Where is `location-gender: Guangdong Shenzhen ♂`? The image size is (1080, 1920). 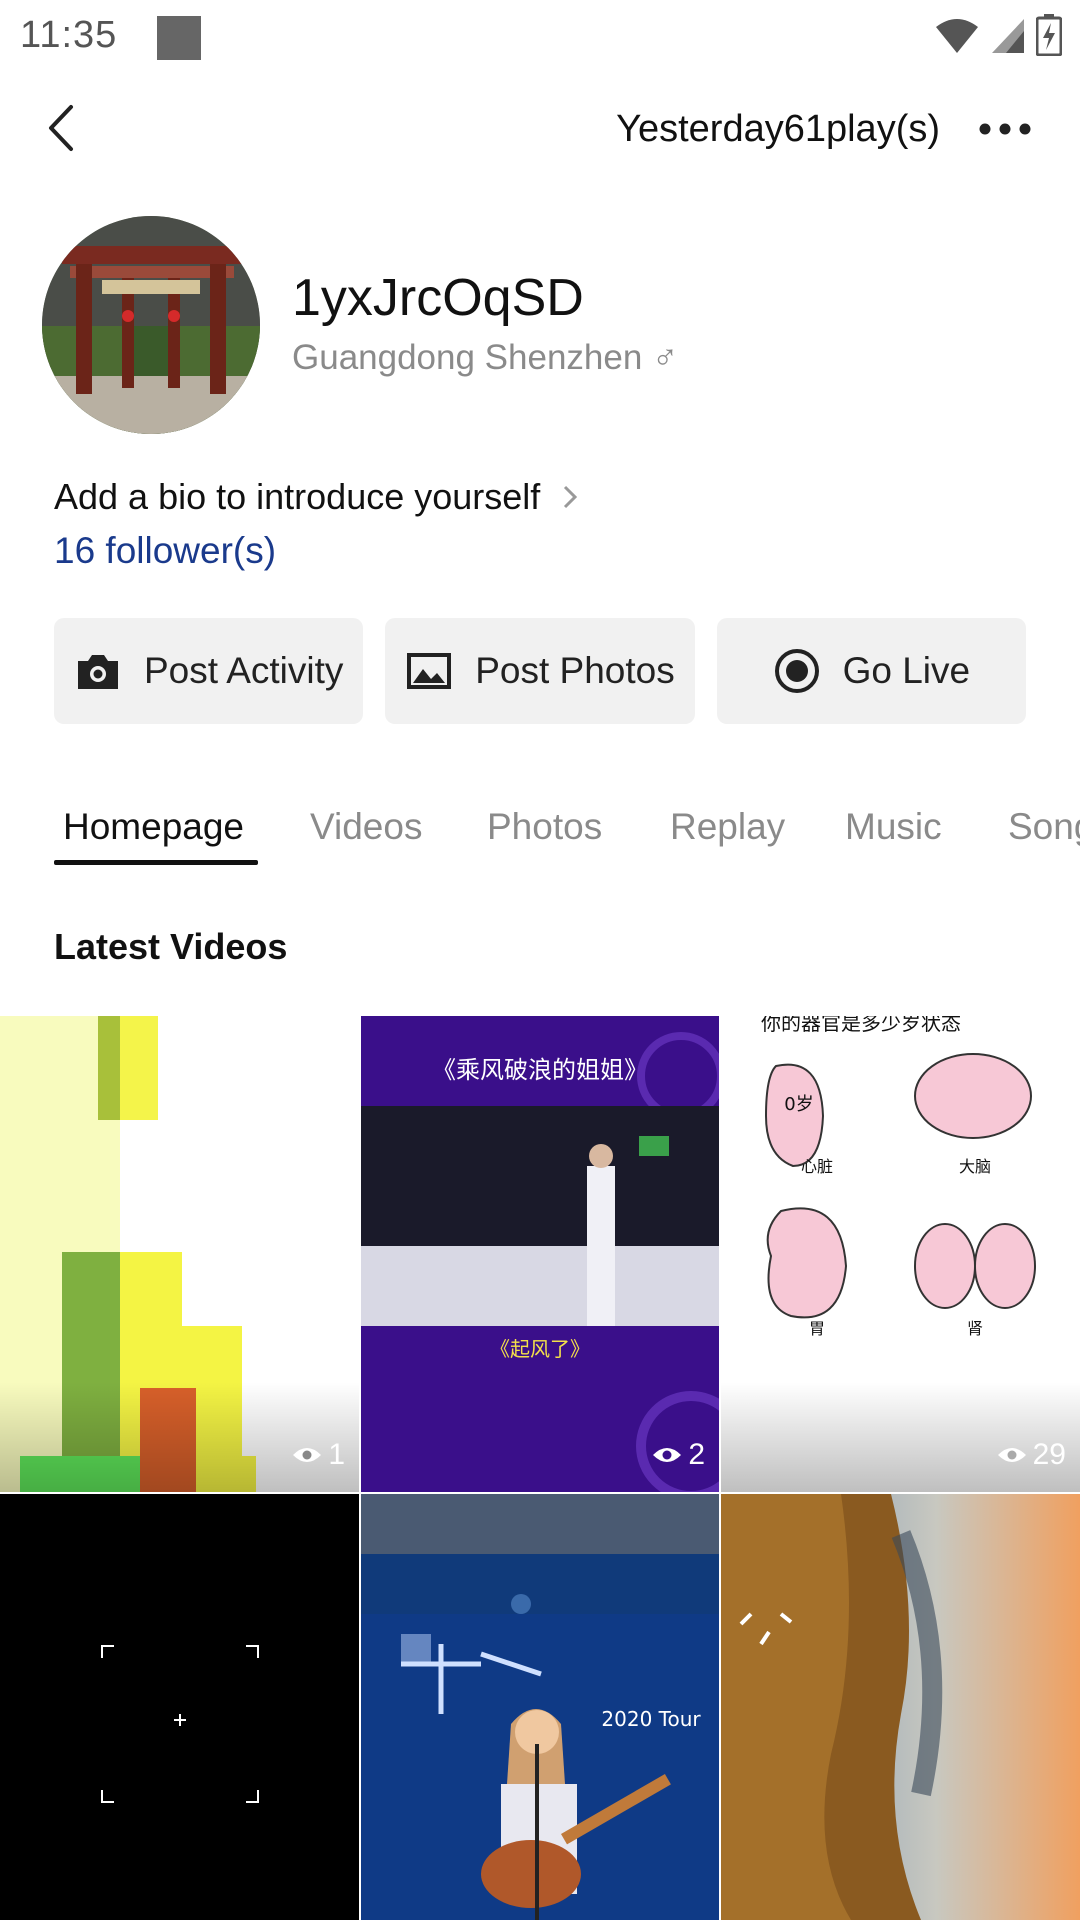
location-gender: Guangdong Shenzhen ♂ is located at coordinates (485, 357).